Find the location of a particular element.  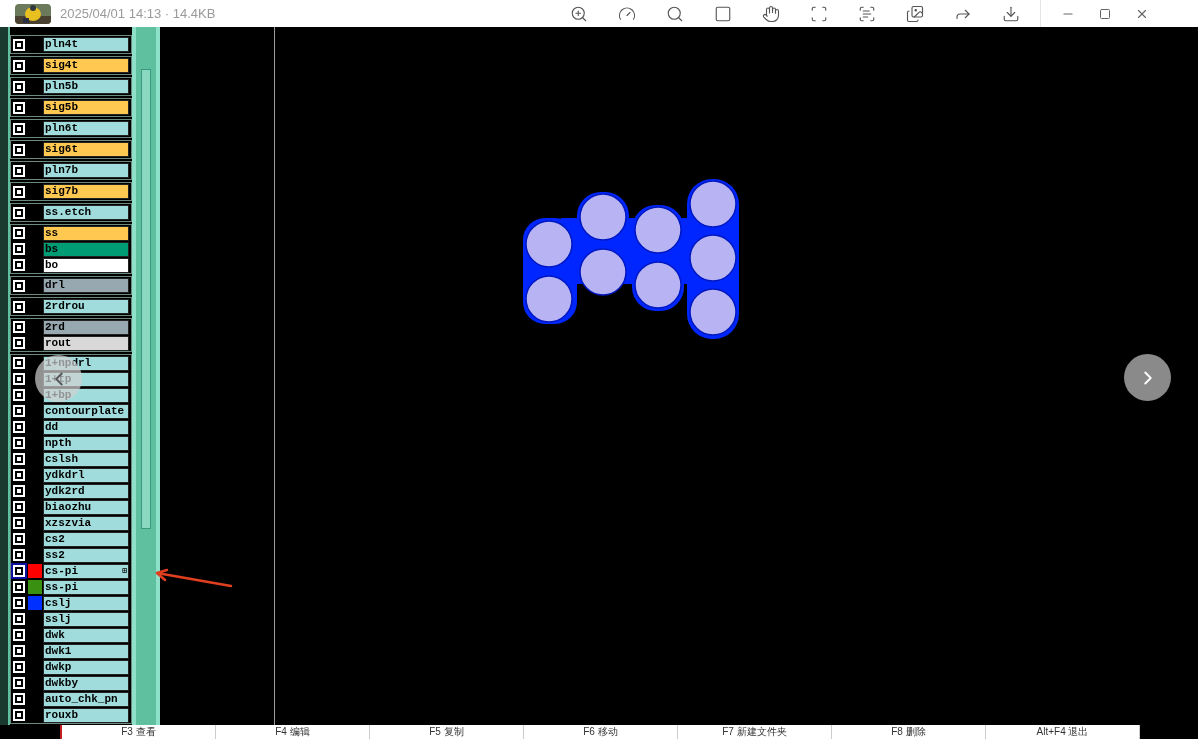

function-key-button: F8 删除 is located at coordinates (909, 732).